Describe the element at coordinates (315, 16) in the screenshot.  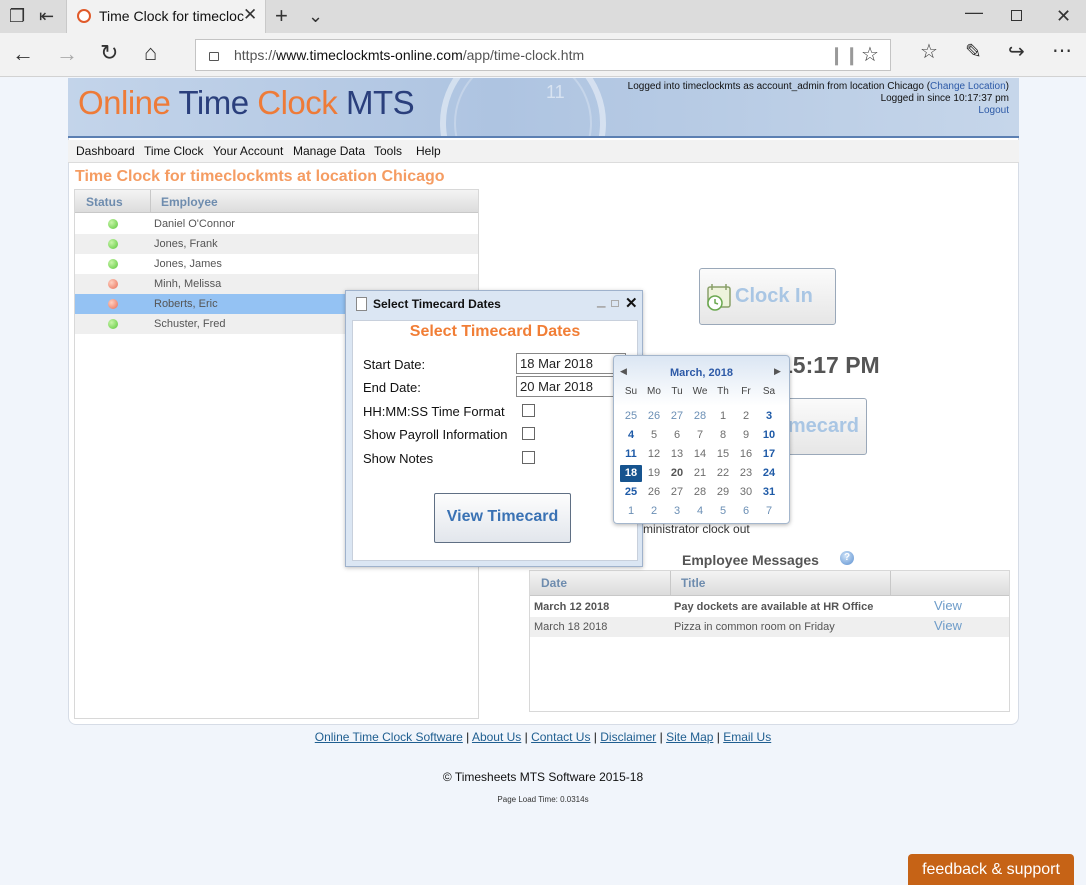
I see `tab-preview-chevron-icon: ⌄` at that location.